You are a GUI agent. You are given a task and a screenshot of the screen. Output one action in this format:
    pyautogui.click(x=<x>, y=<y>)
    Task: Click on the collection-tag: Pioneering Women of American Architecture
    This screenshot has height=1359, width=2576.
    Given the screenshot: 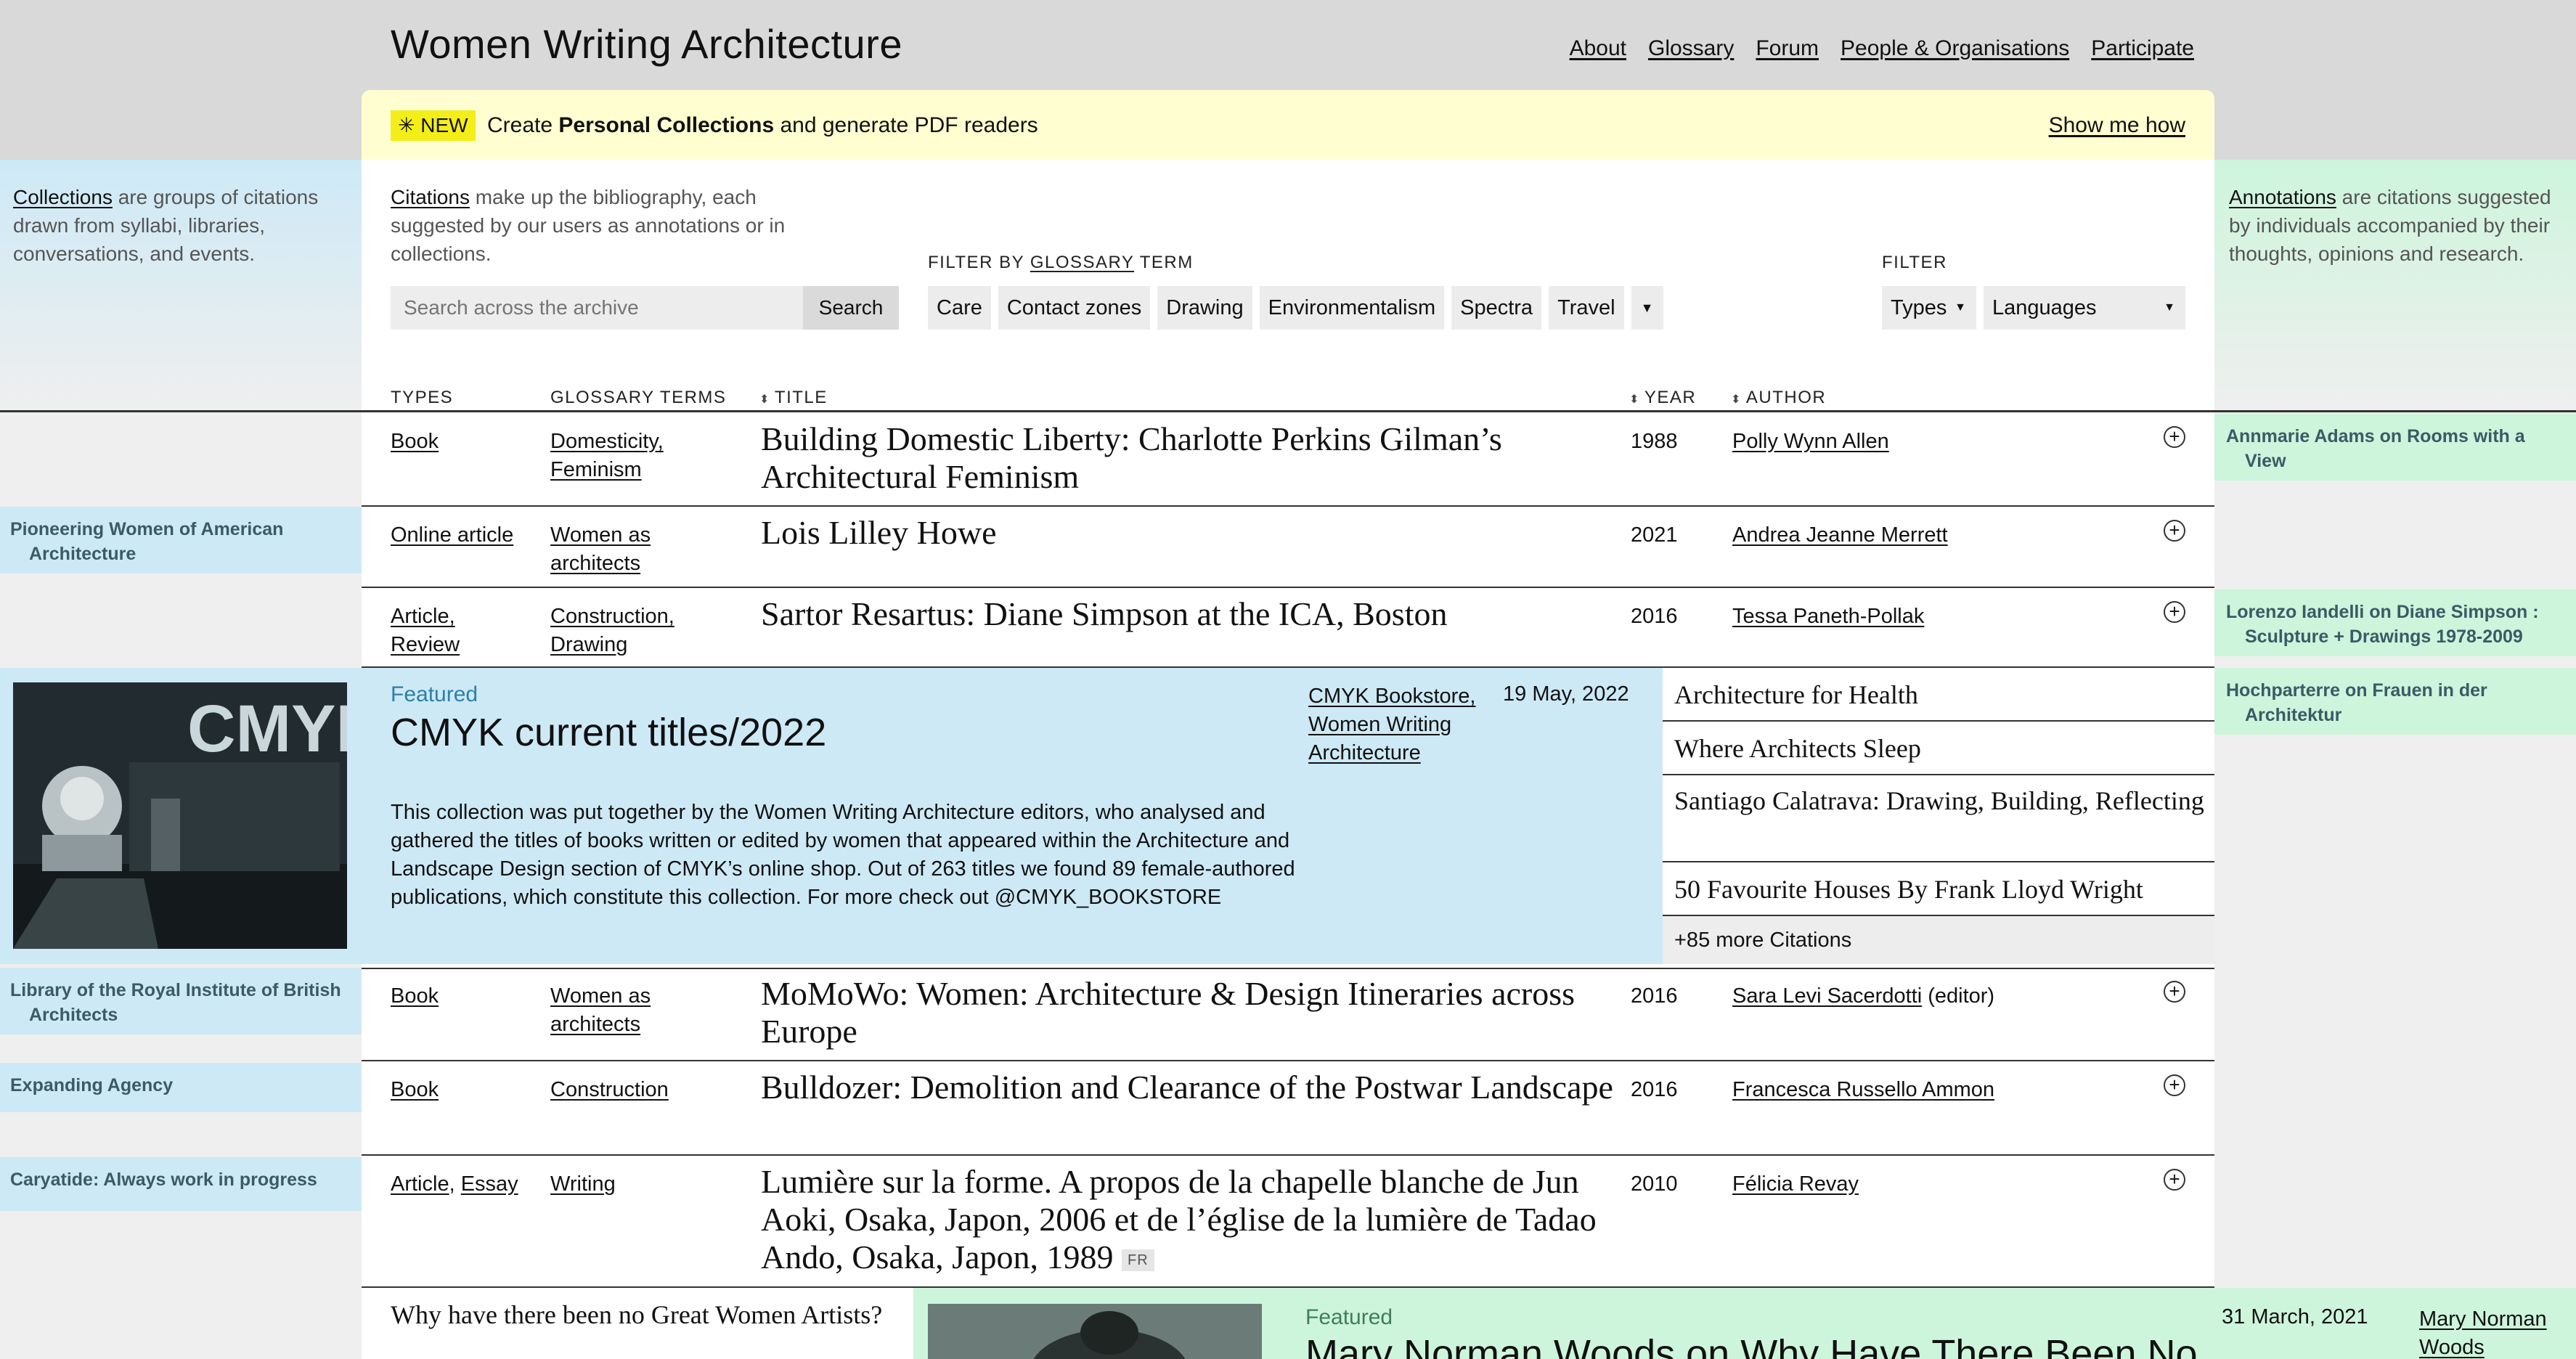 What is the action you would take?
    pyautogui.click(x=181, y=540)
    